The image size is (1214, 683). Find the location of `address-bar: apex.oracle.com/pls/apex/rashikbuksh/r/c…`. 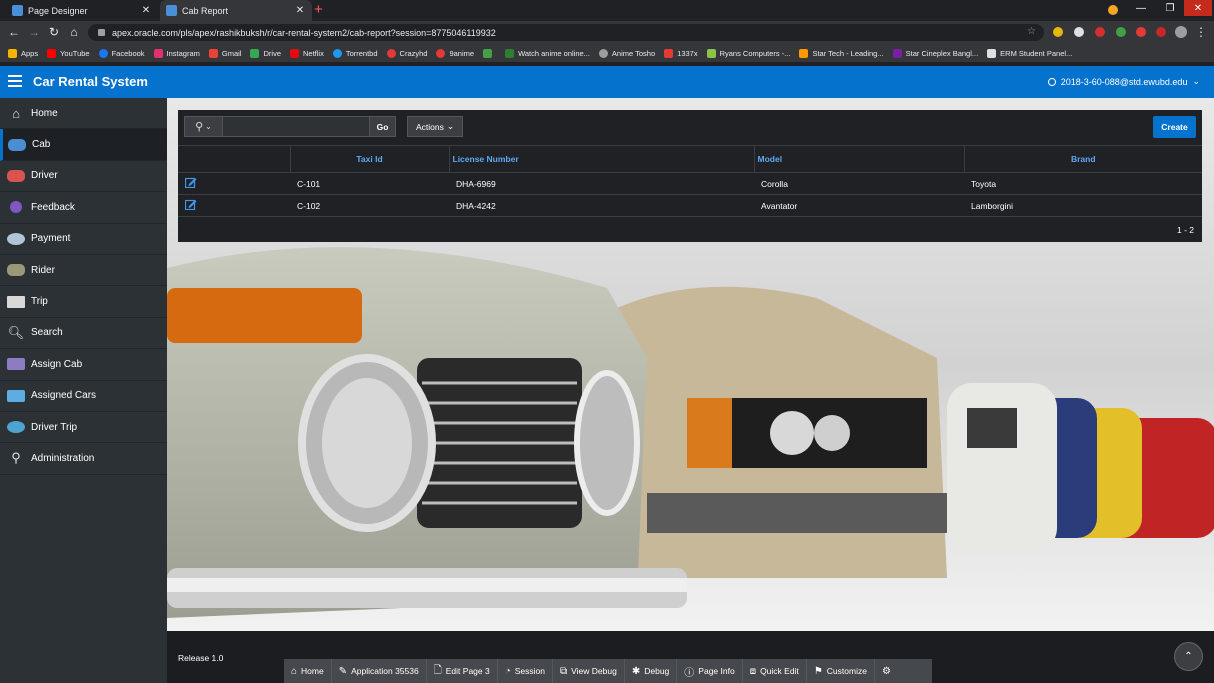

address-bar: apex.oracle.com/pls/apex/rashikbuksh/r/c… is located at coordinates (566, 32).